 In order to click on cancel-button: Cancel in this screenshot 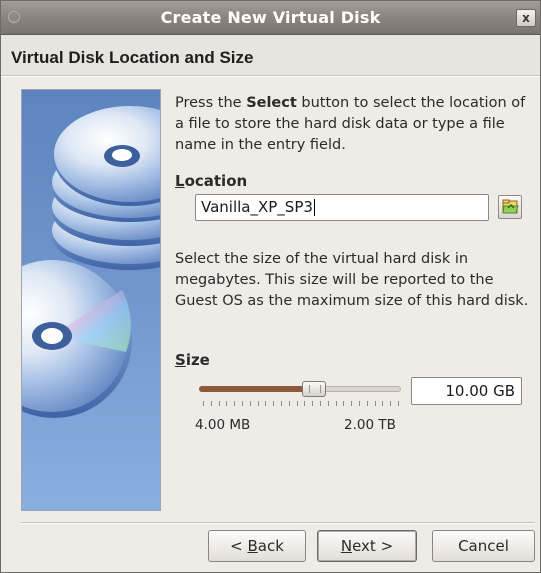, I will do `click(483, 546)`.